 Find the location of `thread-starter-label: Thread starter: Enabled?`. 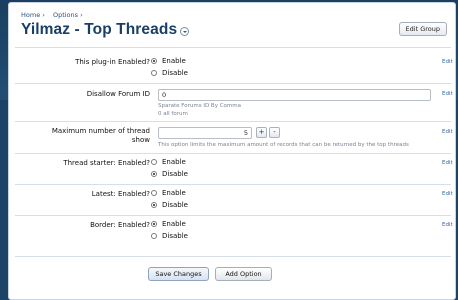

thread-starter-label: Thread starter: Enabled? is located at coordinates (106, 163).